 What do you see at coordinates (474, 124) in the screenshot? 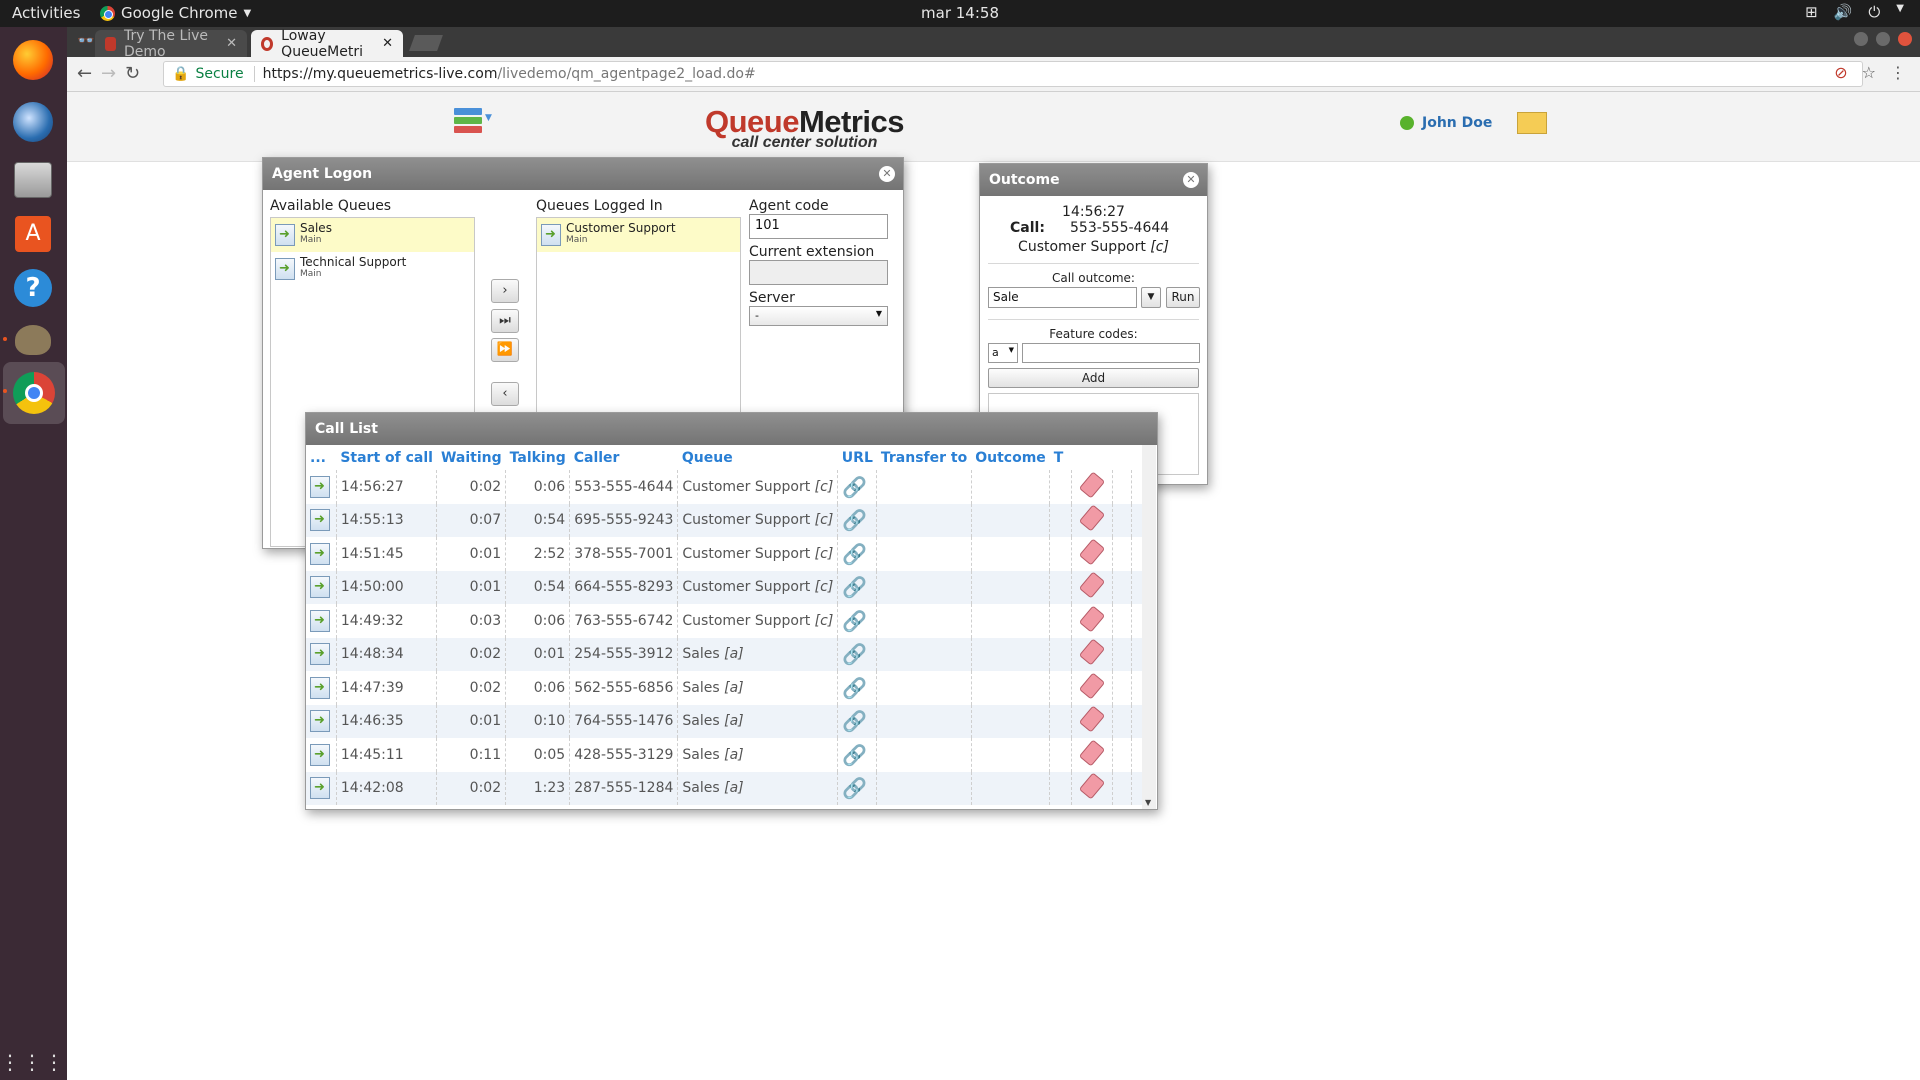
I see `main-menu-icon: ▼` at bounding box center [474, 124].